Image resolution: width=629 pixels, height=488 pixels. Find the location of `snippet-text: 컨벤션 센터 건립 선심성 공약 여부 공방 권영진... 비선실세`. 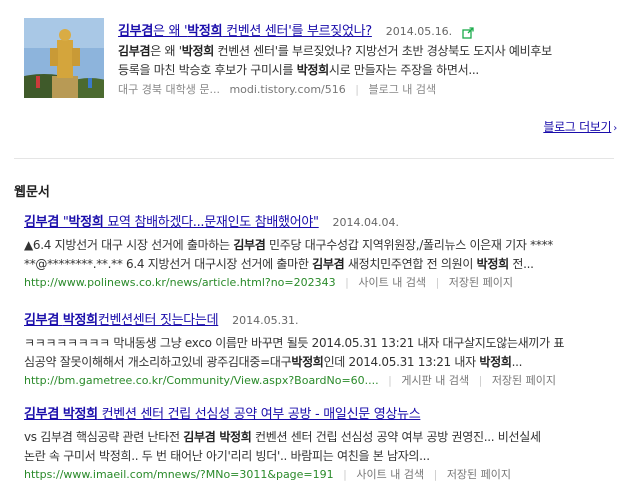

snippet-text: 컨벤션 센터 건립 선심성 공약 여부 공방 권영진... 비선실세 is located at coordinates (396, 437).